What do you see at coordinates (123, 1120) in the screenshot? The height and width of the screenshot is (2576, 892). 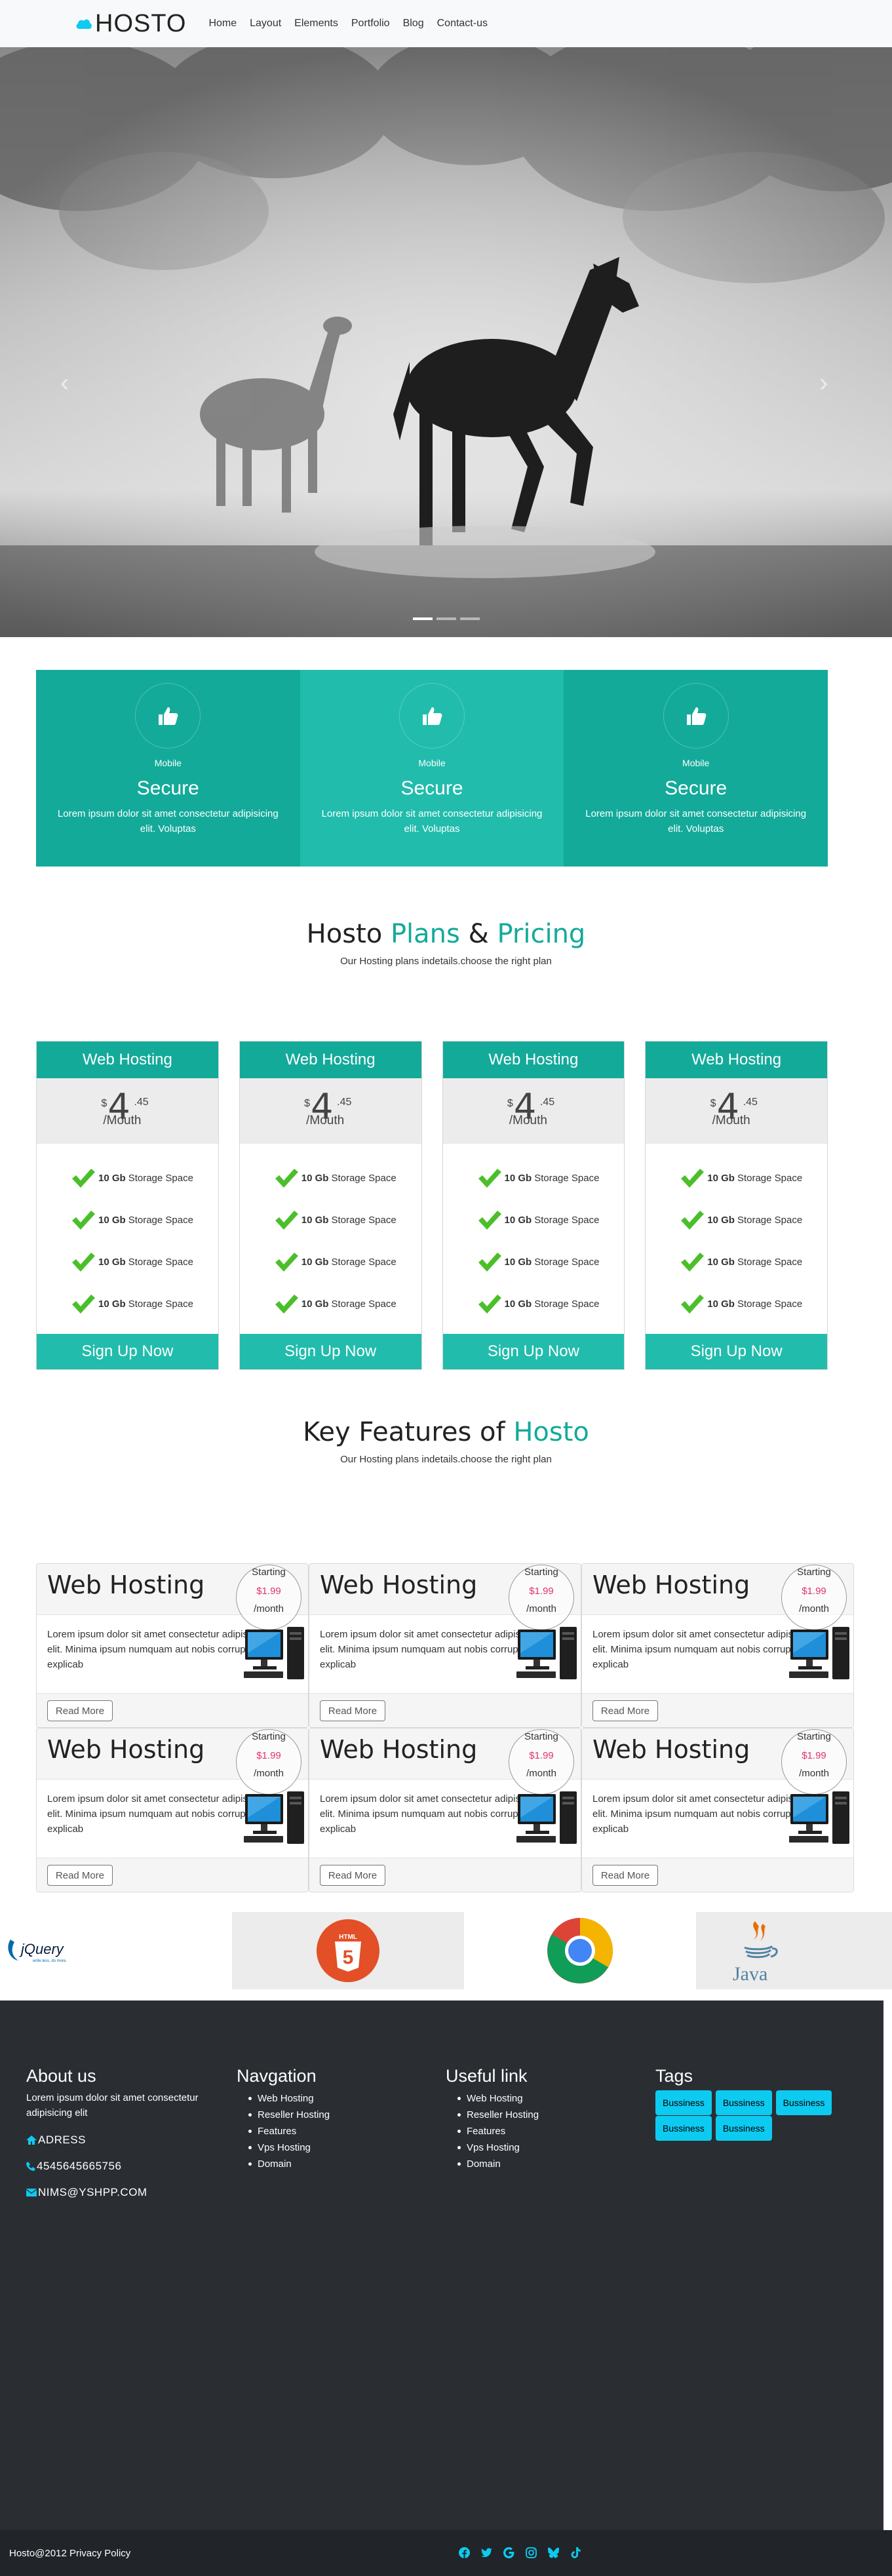 I see `plan-period: /Mouth` at bounding box center [123, 1120].